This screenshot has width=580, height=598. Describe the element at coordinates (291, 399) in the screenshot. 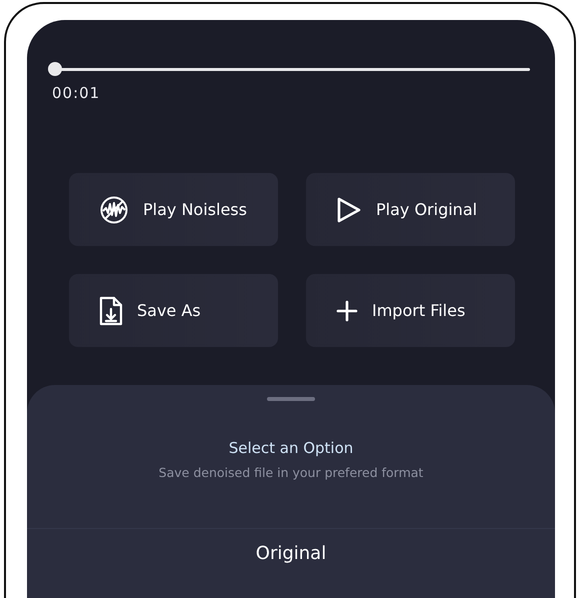

I see `drag-handle` at that location.